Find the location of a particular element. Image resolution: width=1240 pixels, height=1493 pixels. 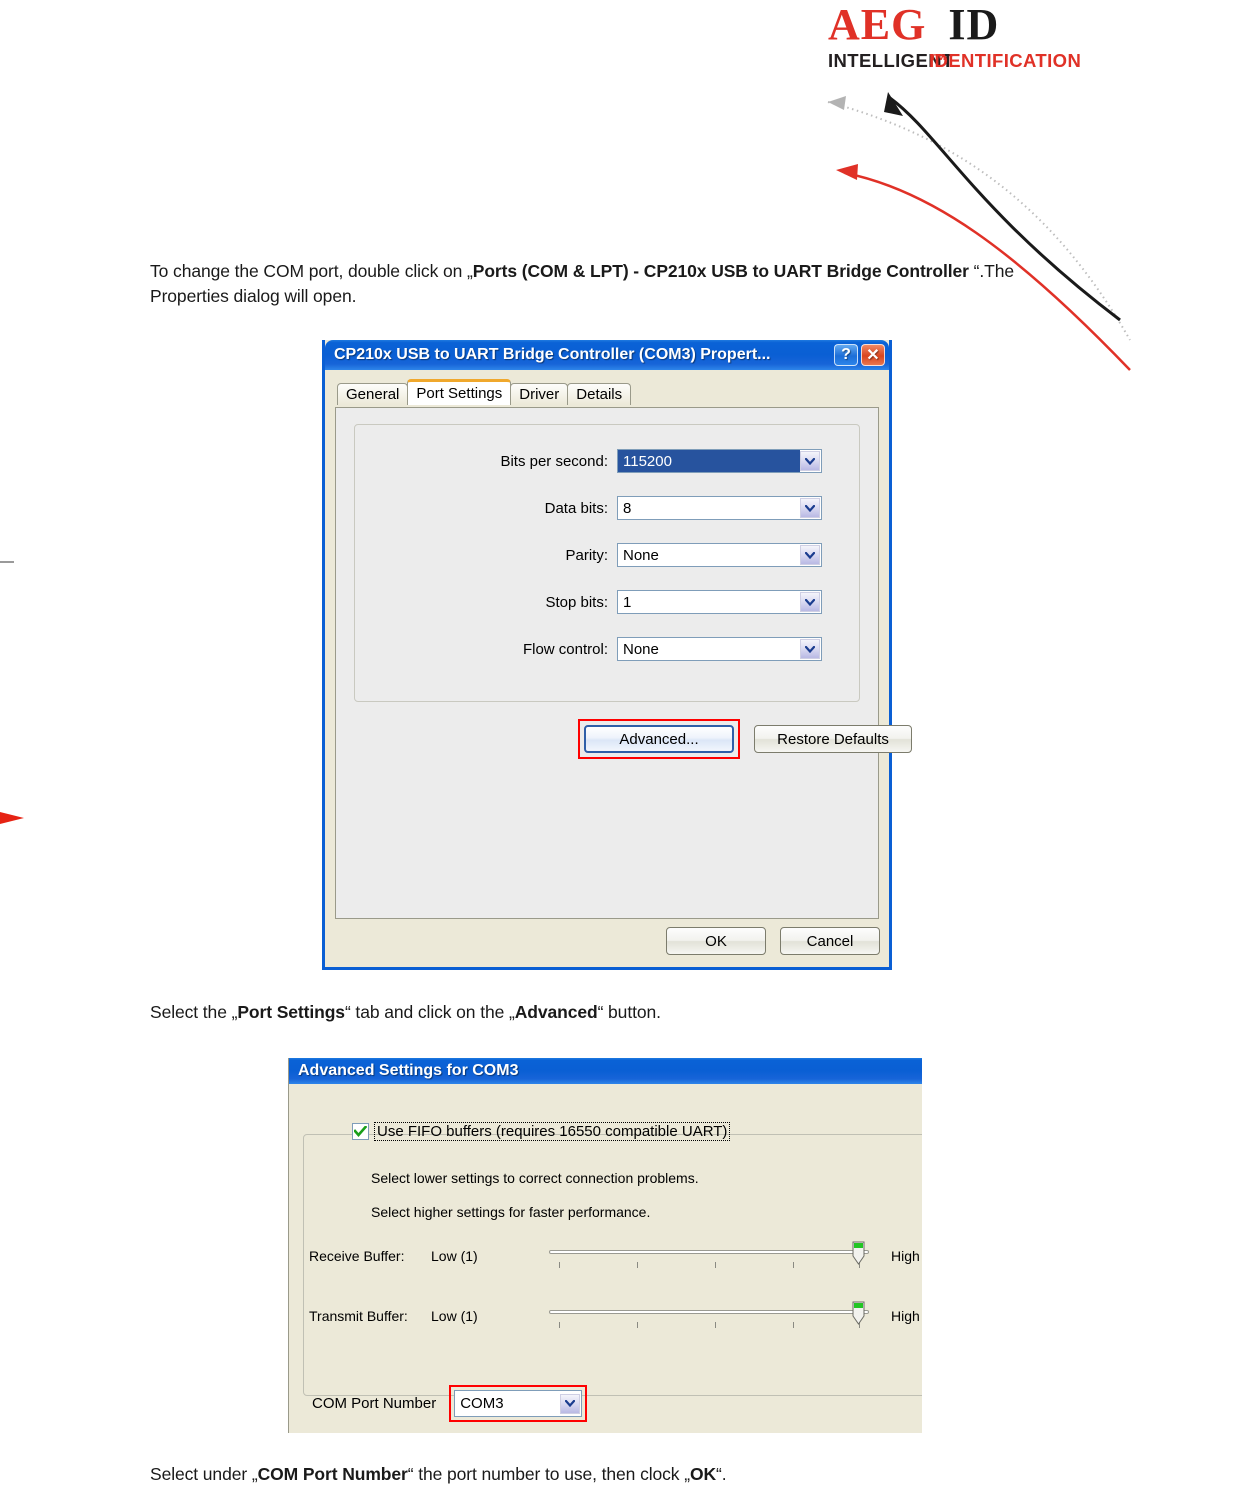

checkmark-icon is located at coordinates (360, 1131).